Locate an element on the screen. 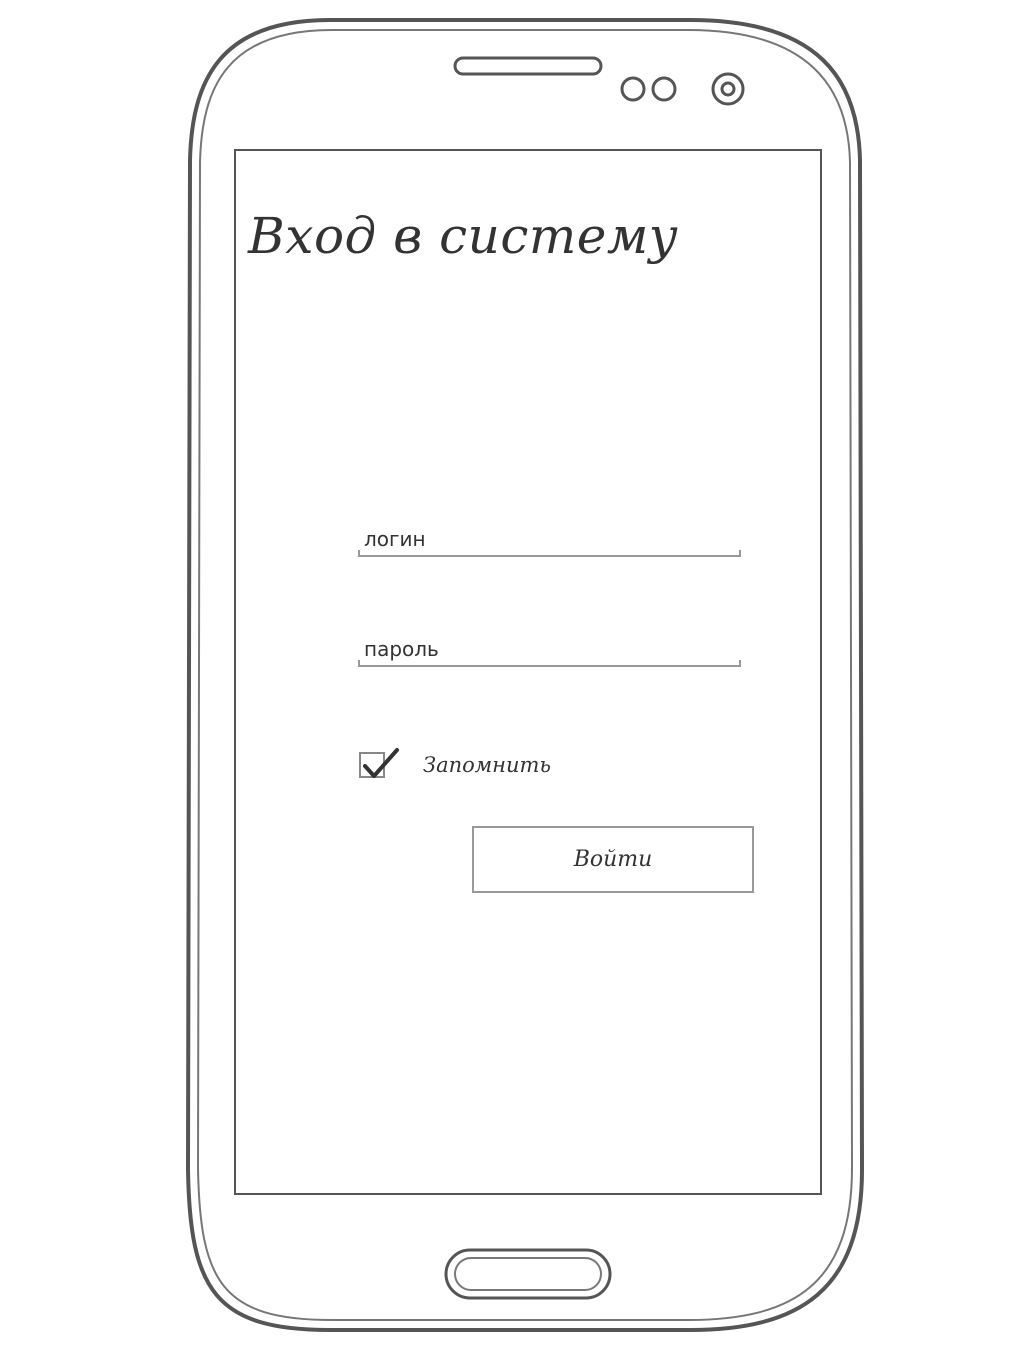  remember-me-checkbox-row: Запомнить is located at coordinates (455, 765).